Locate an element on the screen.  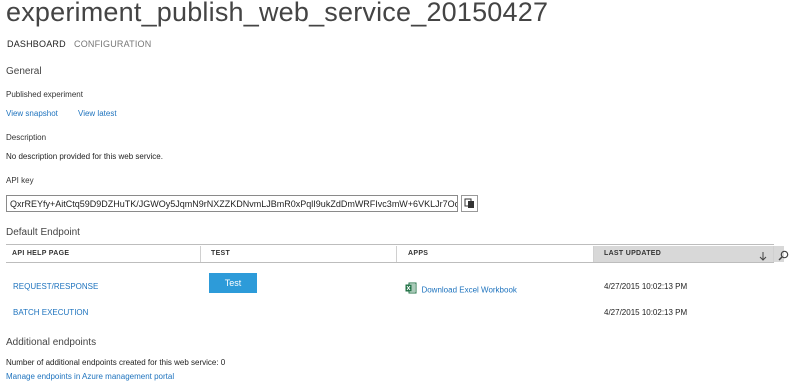
test-button: Test is located at coordinates (233, 283).